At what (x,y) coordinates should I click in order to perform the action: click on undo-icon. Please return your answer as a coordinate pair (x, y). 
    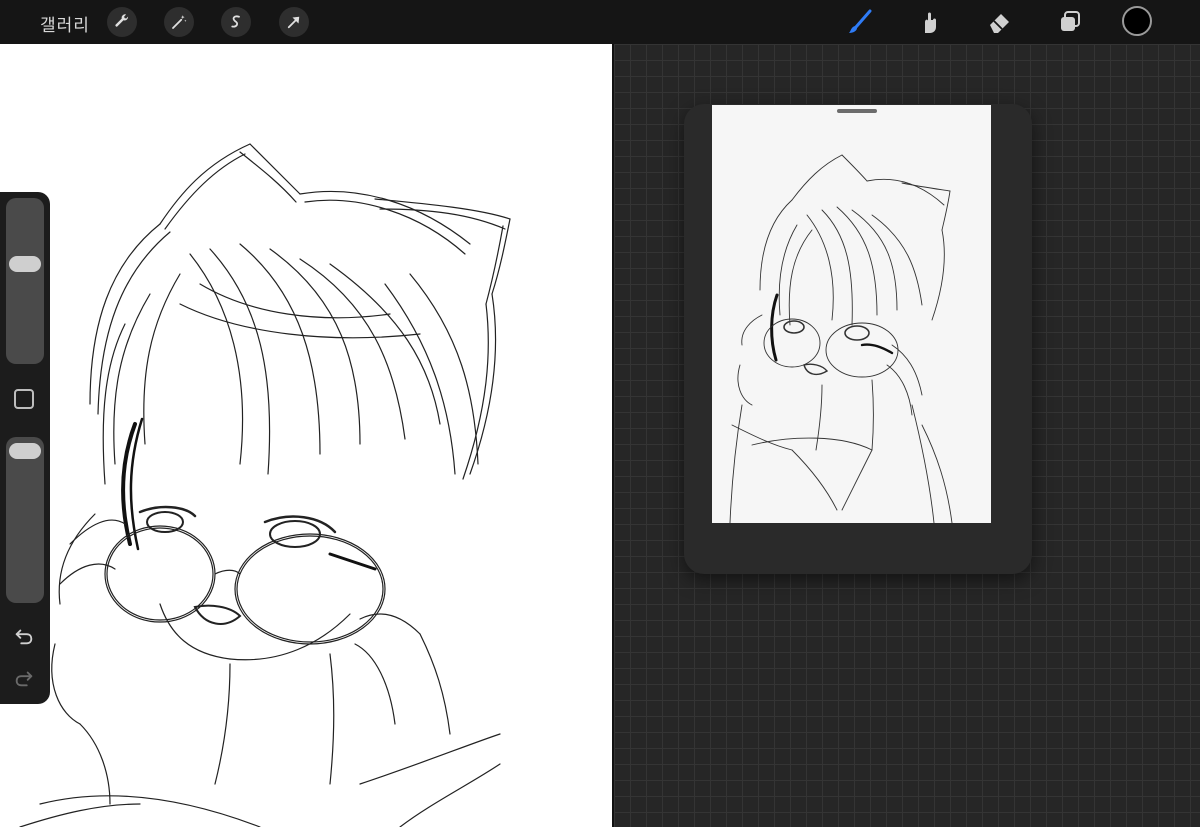
    Looking at the image, I should click on (24, 637).